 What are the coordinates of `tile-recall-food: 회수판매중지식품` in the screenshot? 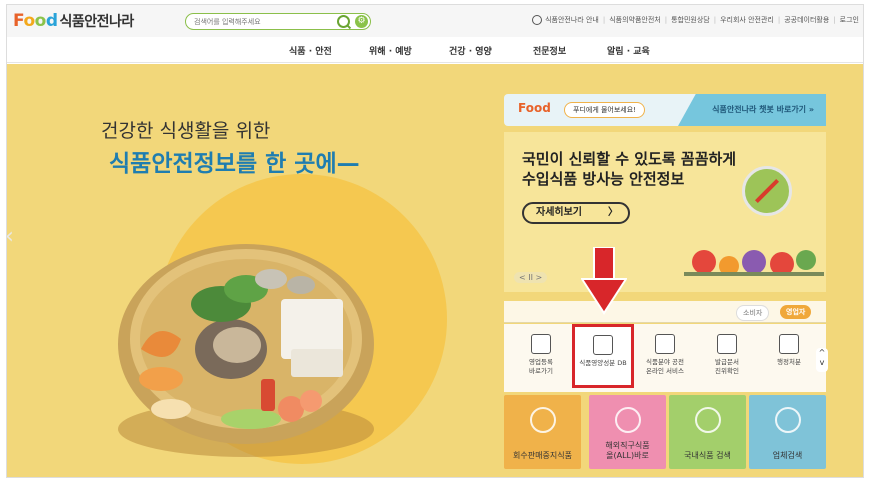 It's located at (542, 432).